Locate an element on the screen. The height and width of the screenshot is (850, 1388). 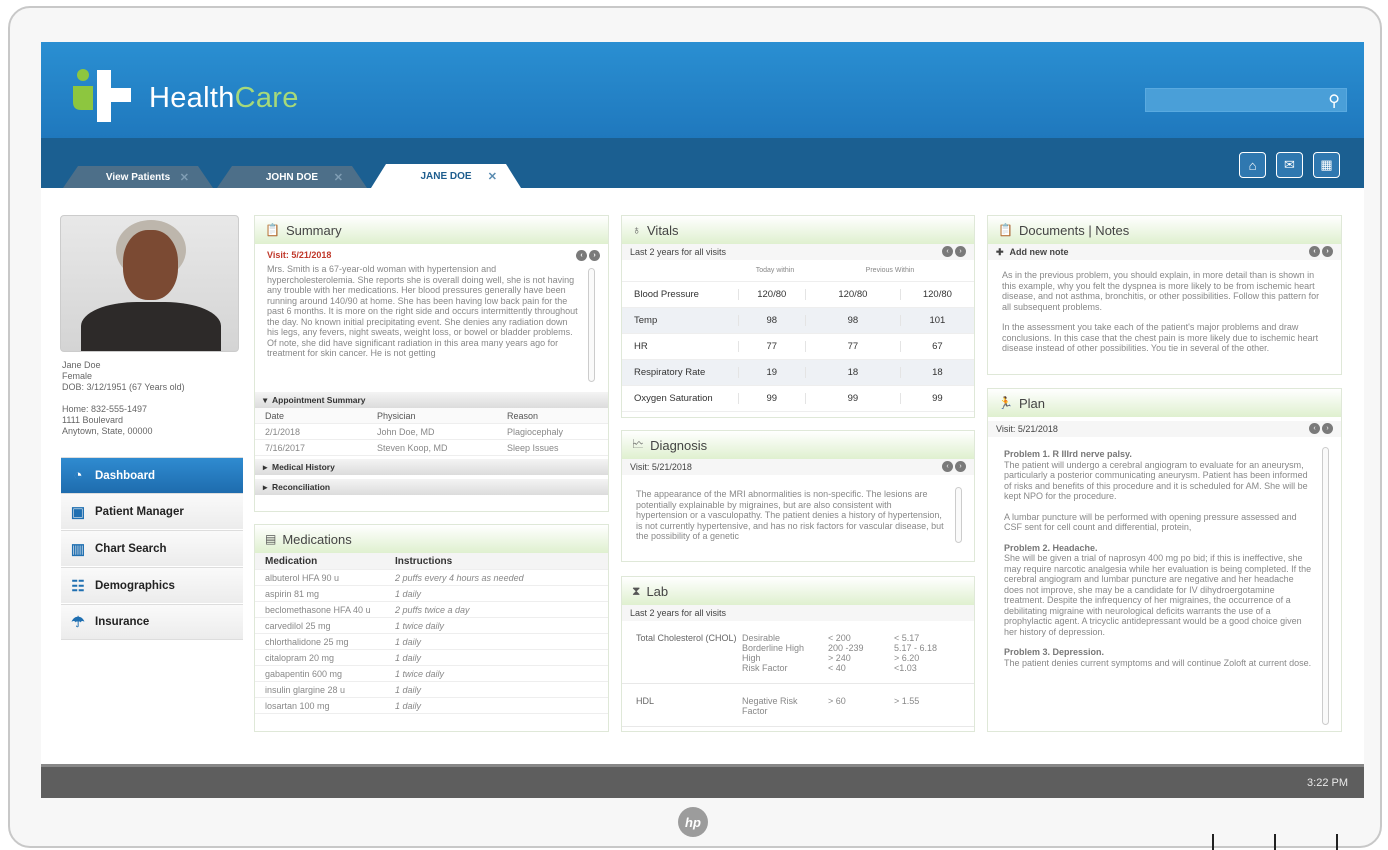
patient-photo is located at coordinates (149, 283).